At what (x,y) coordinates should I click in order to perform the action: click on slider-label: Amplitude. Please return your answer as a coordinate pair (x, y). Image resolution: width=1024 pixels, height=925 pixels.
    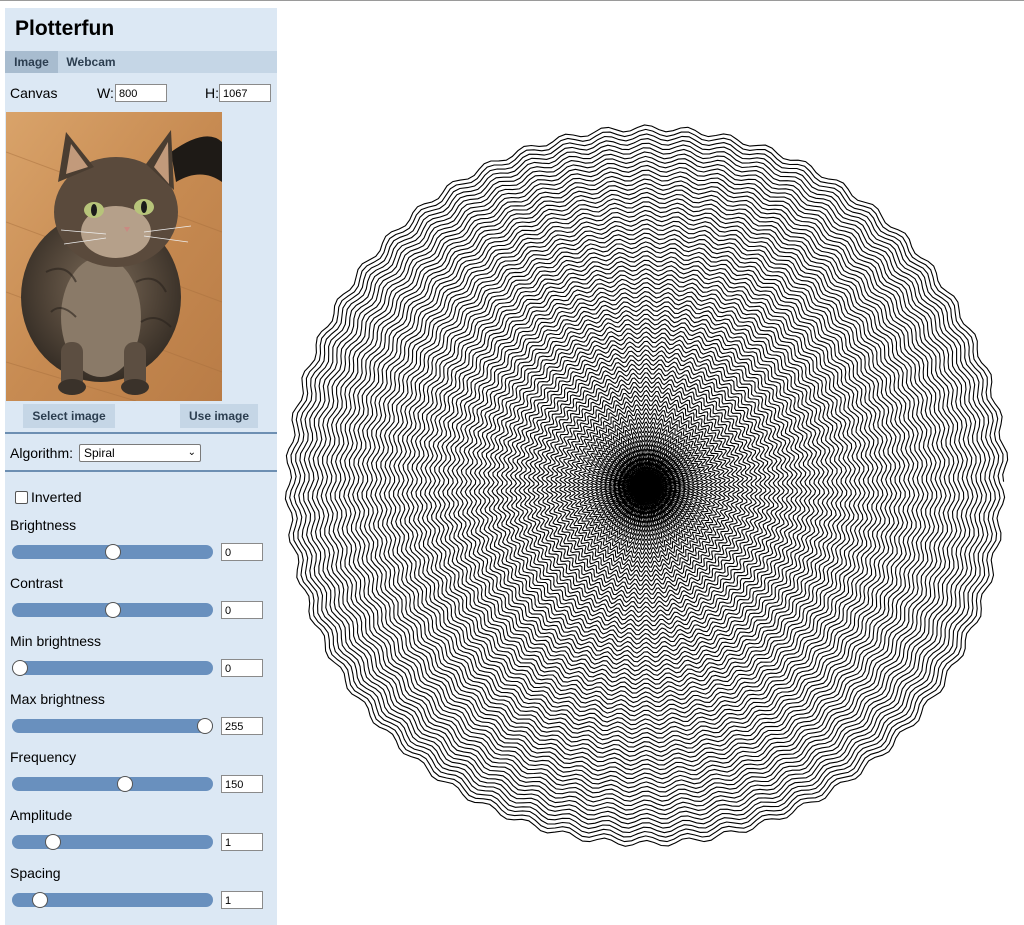
    Looking at the image, I should click on (41, 815).